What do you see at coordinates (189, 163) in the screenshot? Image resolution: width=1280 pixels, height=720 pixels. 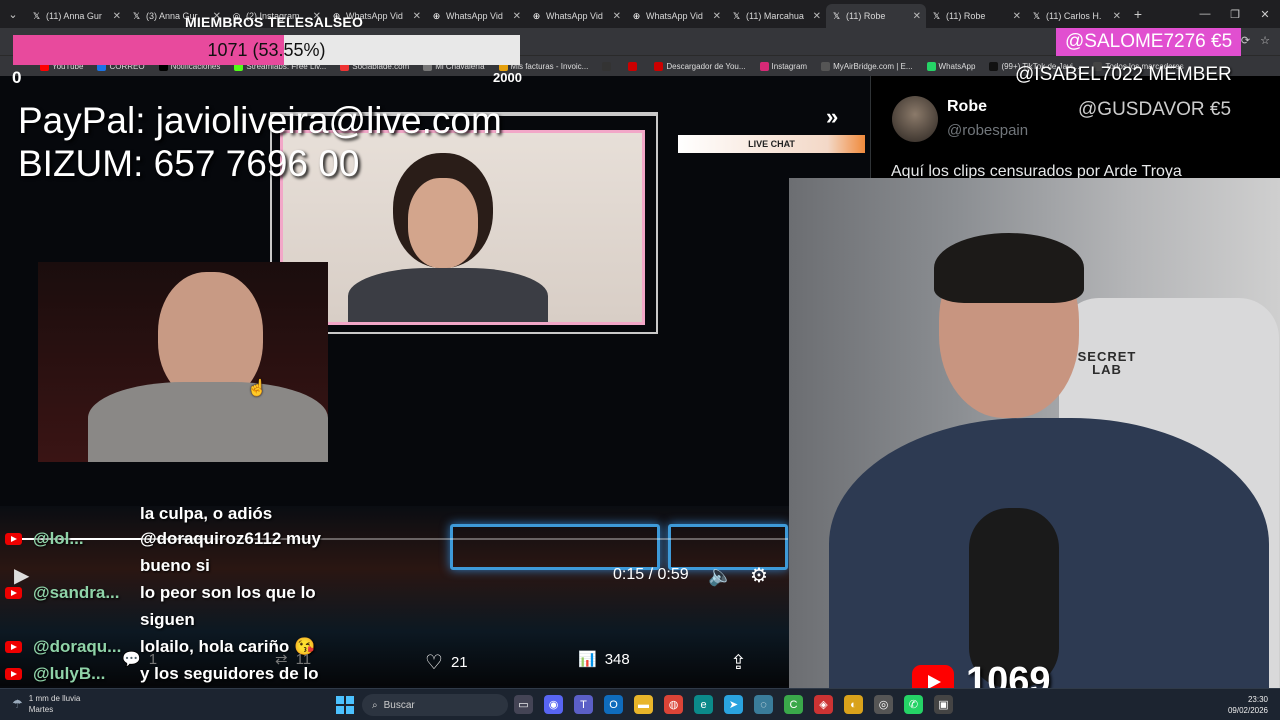 I see `bizum-text: BIZUM: 657 7696 00` at bounding box center [189, 163].